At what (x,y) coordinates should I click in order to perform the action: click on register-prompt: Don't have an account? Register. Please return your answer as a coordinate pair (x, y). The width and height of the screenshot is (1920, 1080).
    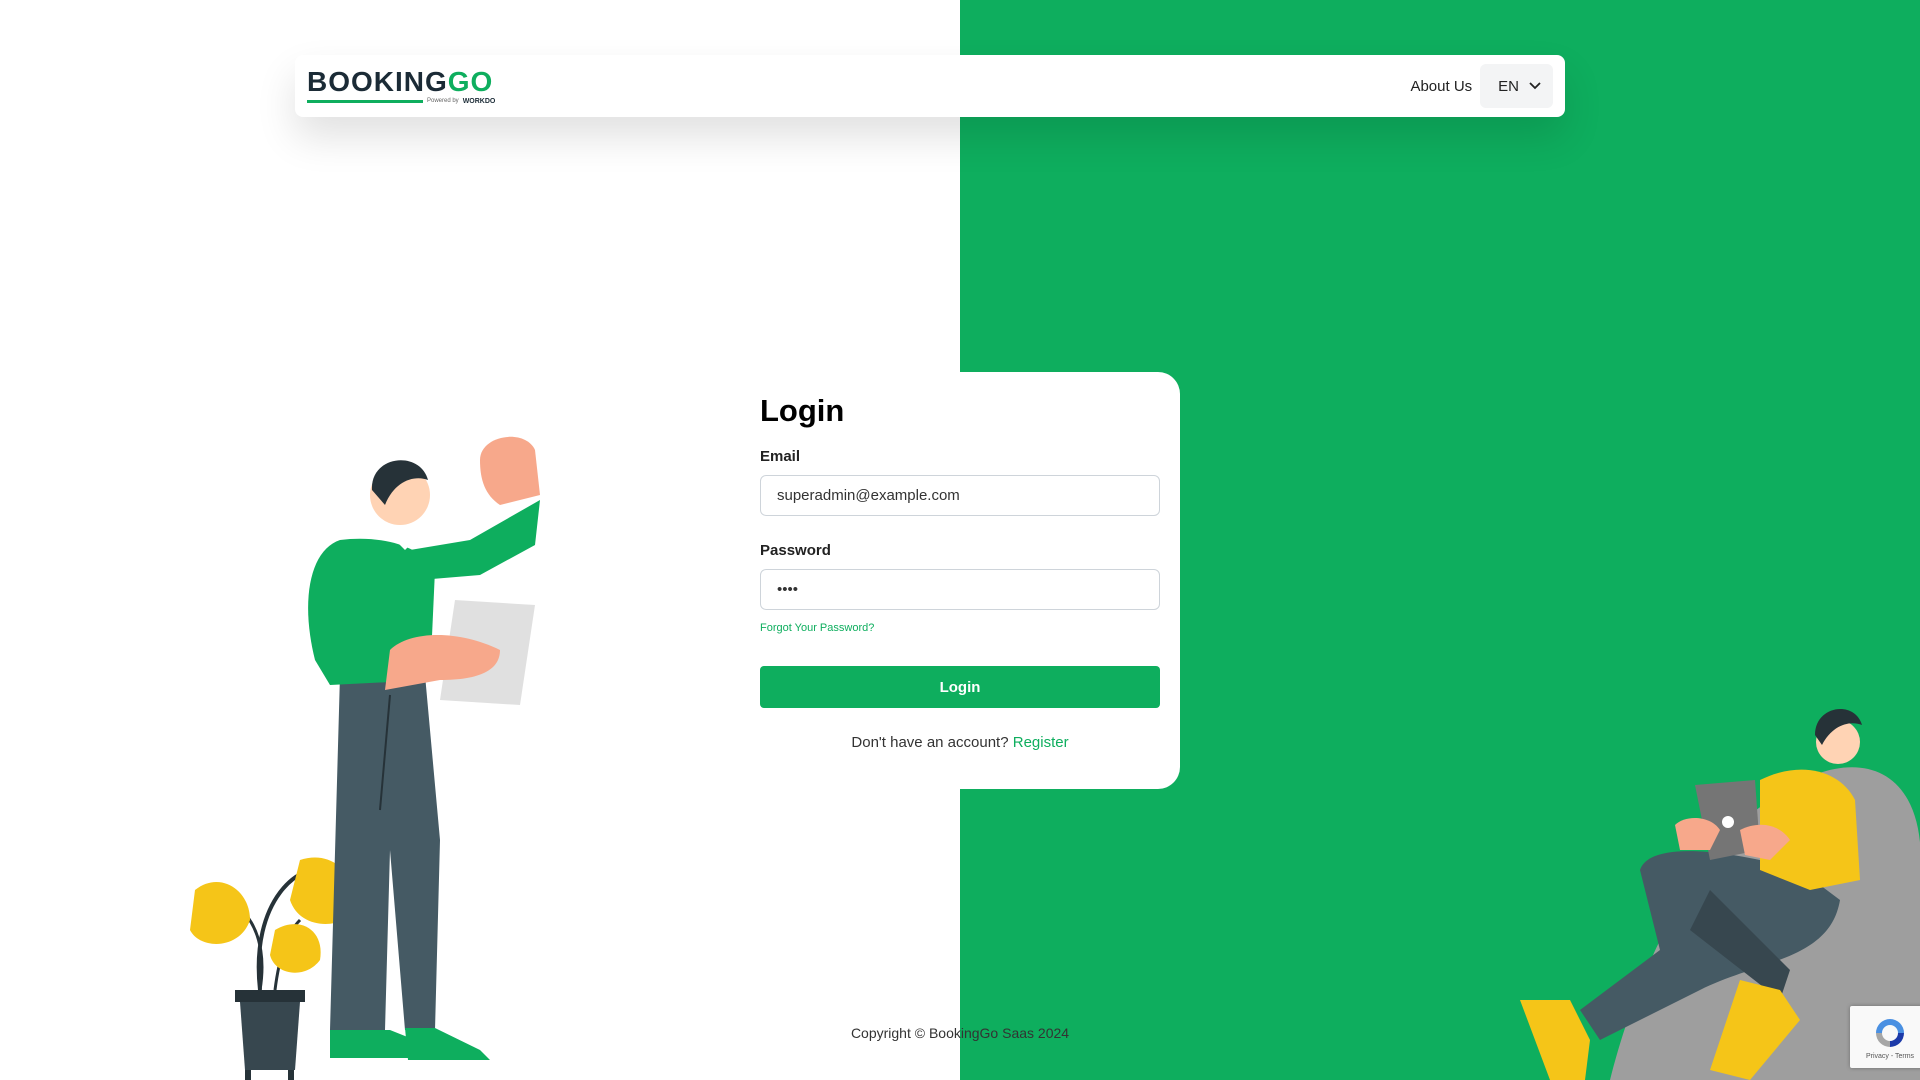
    Looking at the image, I should click on (960, 742).